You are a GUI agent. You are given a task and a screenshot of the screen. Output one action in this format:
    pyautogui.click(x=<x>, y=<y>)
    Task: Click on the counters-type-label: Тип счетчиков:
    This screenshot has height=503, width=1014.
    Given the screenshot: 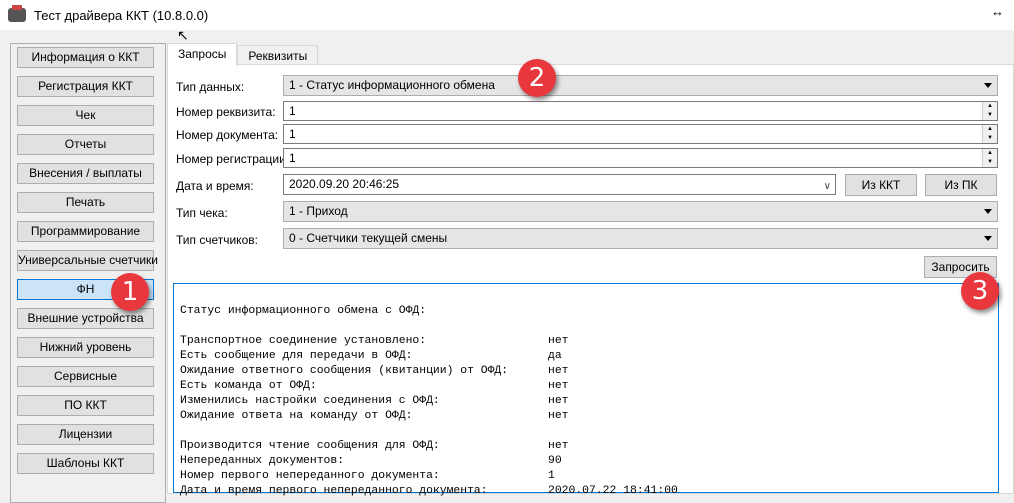 What is the action you would take?
    pyautogui.click(x=217, y=240)
    